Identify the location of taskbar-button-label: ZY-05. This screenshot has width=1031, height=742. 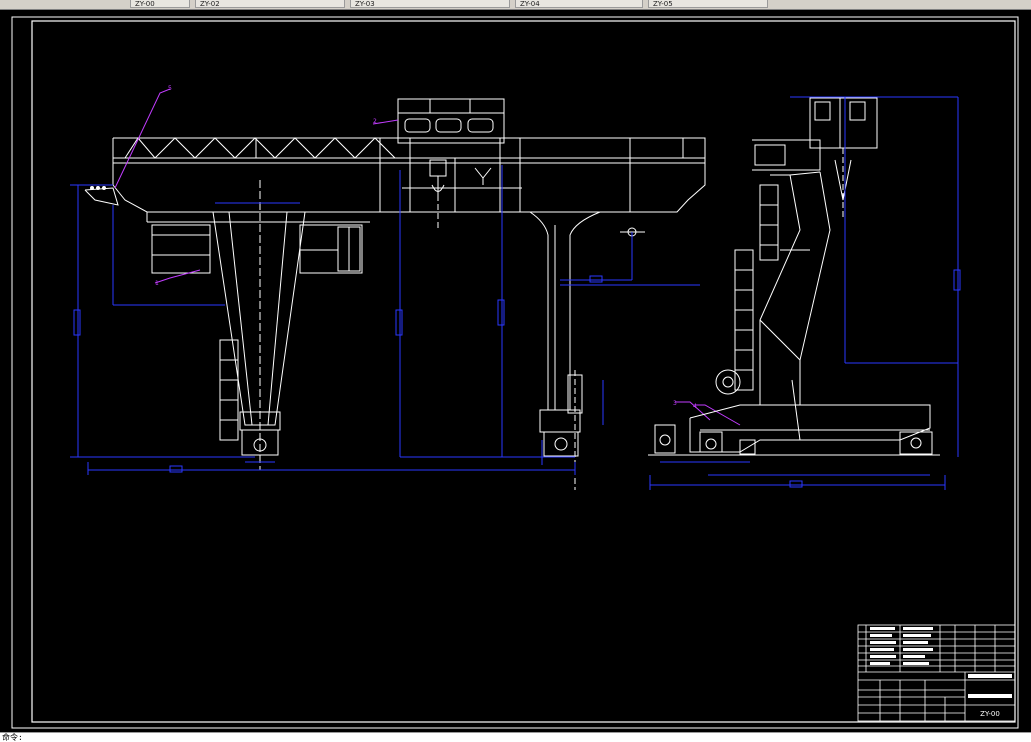
(663, 4).